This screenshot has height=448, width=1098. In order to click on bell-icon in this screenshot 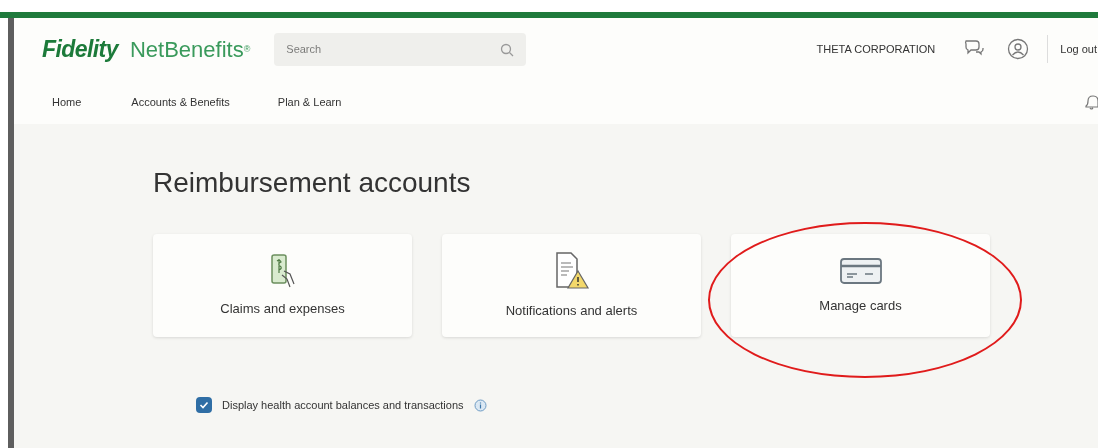, I will do `click(1091, 102)`.